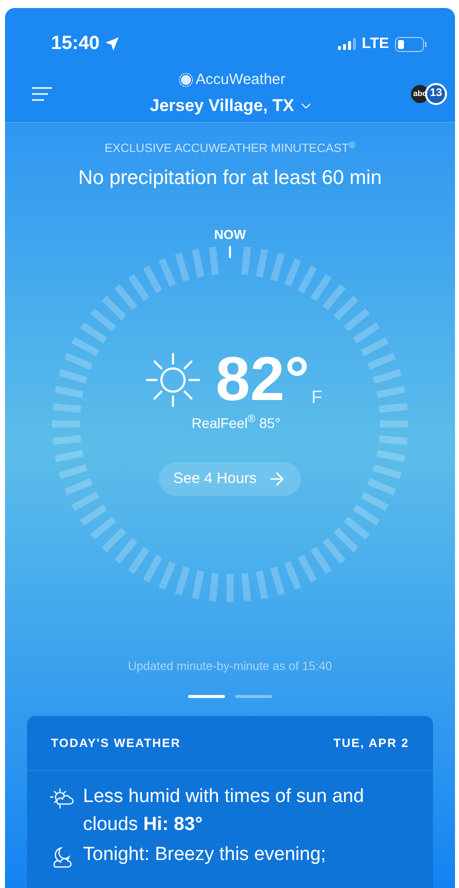  Describe the element at coordinates (230, 148) in the screenshot. I see `minutecast-label: EXCLUSIVE ACCUWEATHER MINUTECAST$^{®}$` at that location.